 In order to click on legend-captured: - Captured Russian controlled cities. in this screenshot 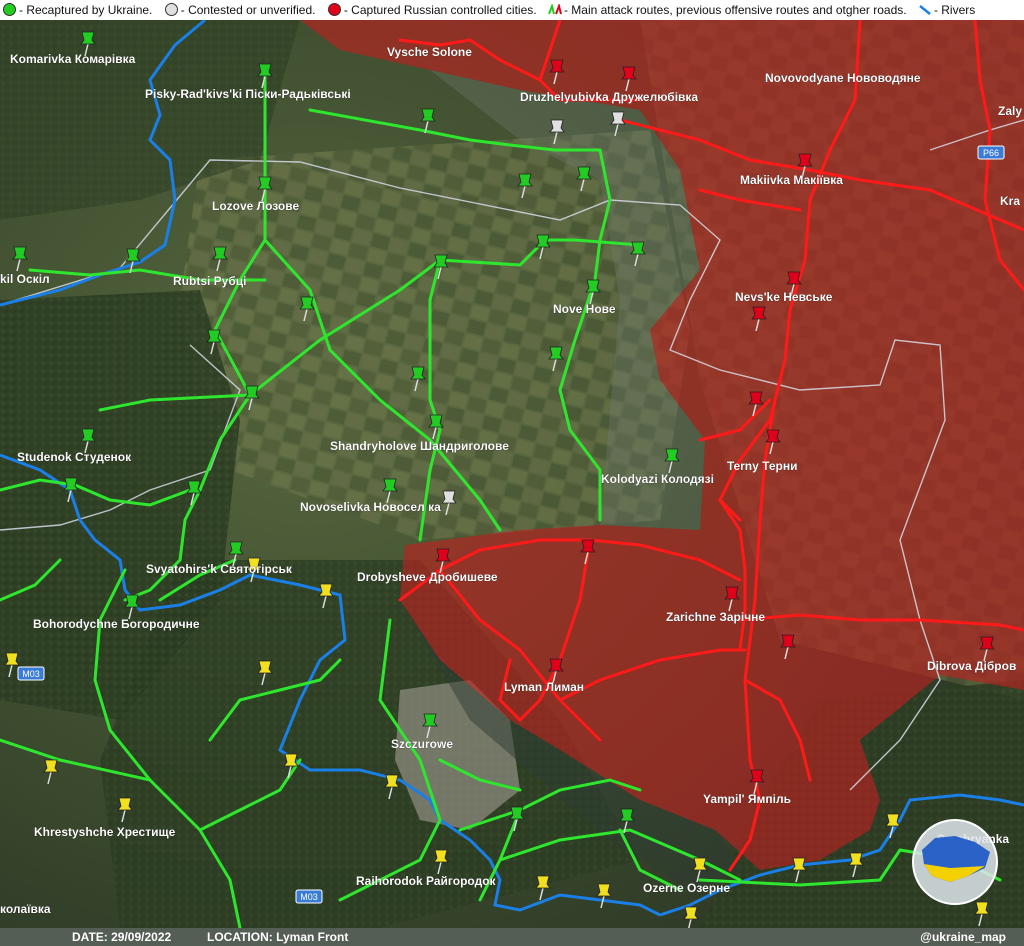, I will do `click(431, 10)`.